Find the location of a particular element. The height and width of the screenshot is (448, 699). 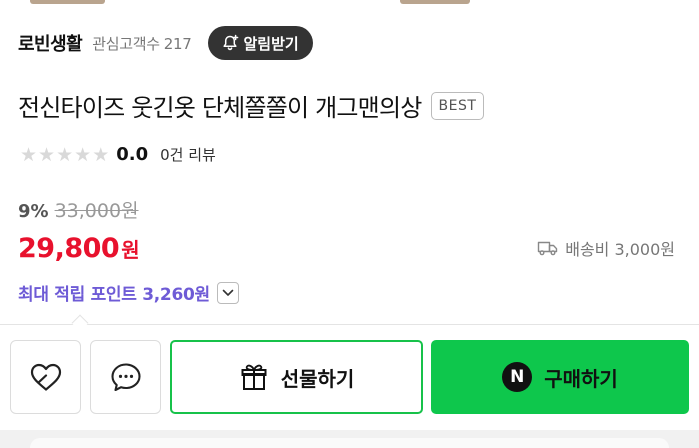

alarm-button: 알림받기 is located at coordinates (260, 43).